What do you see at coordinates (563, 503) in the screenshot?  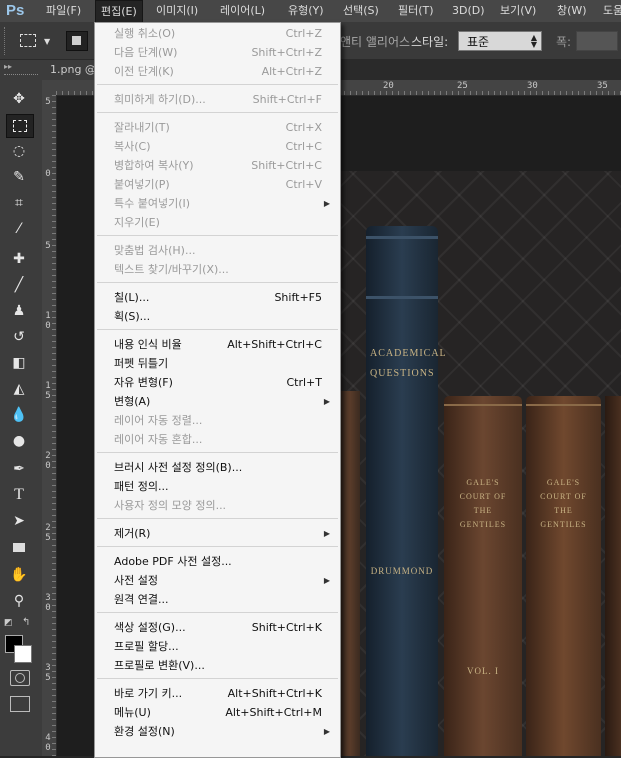 I see `book-title: GALE'S COURT OF THE GENTILES` at bounding box center [563, 503].